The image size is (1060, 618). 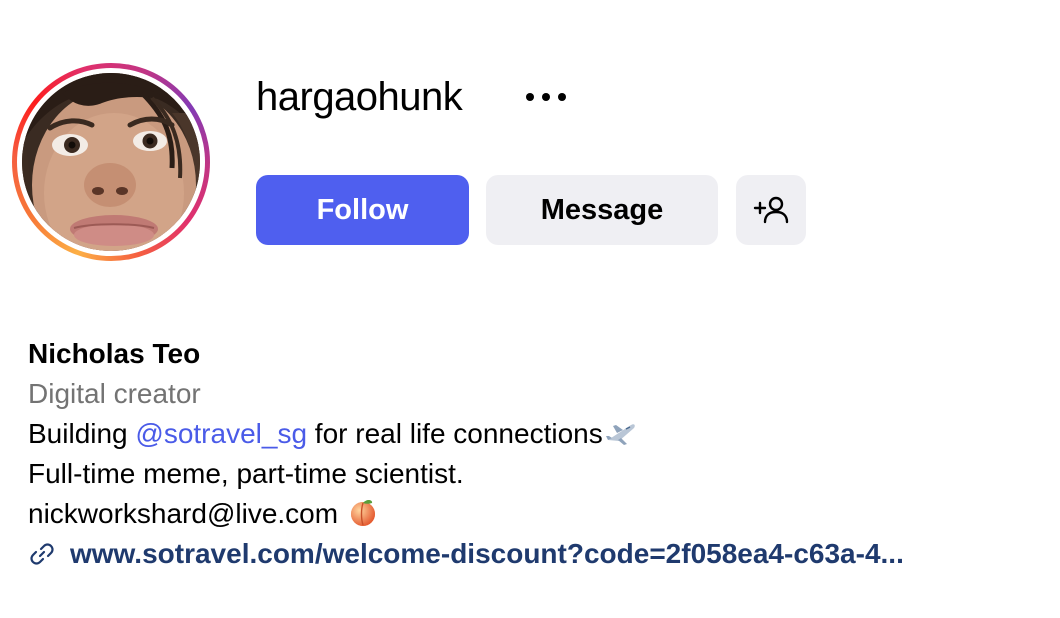 What do you see at coordinates (82, 433) in the screenshot?
I see `bio-text: Building` at bounding box center [82, 433].